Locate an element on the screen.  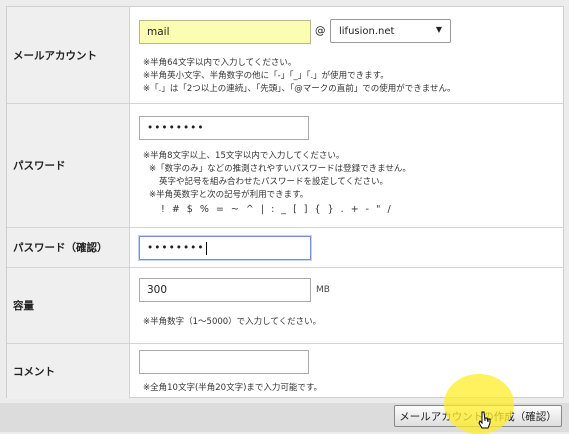
capacity-note: ※半角数字（1～5000）で入力してください。 is located at coordinates (232, 322).